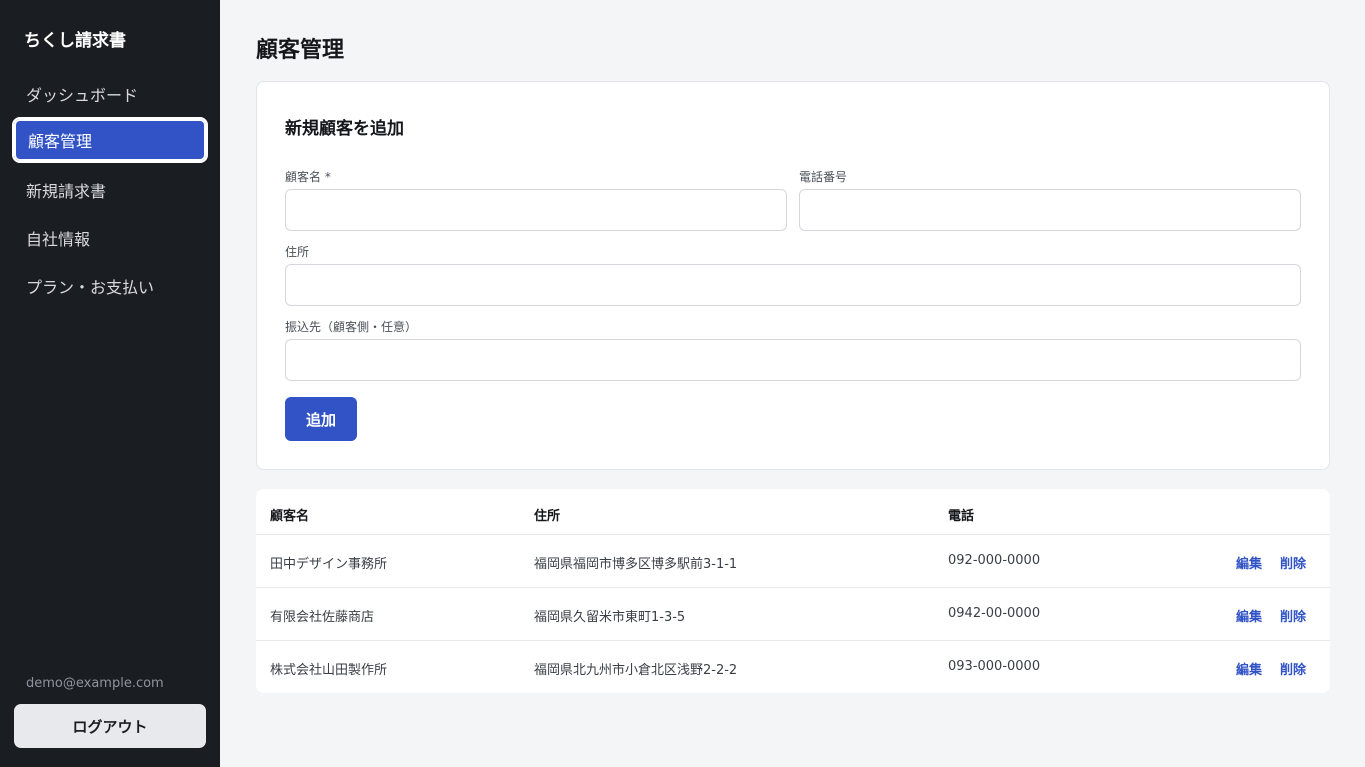 The image size is (1365, 767). I want to click on customer-address-cell: 福岡県北九州市小倉北区浅野2-2-2, so click(636, 670).